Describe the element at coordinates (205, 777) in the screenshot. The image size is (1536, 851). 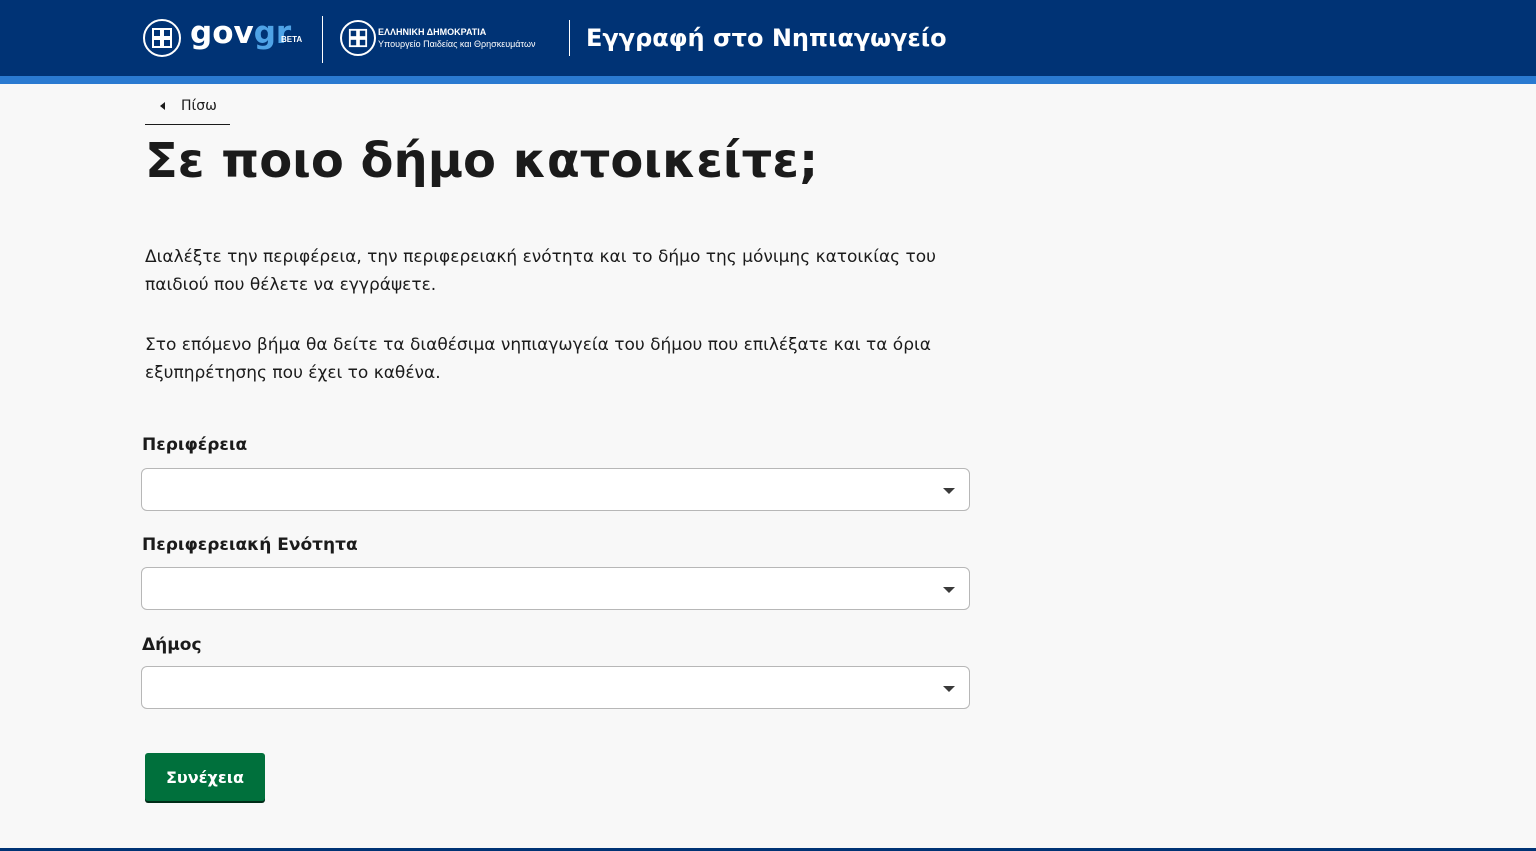
I see `continue-button: Συνέχεια` at that location.